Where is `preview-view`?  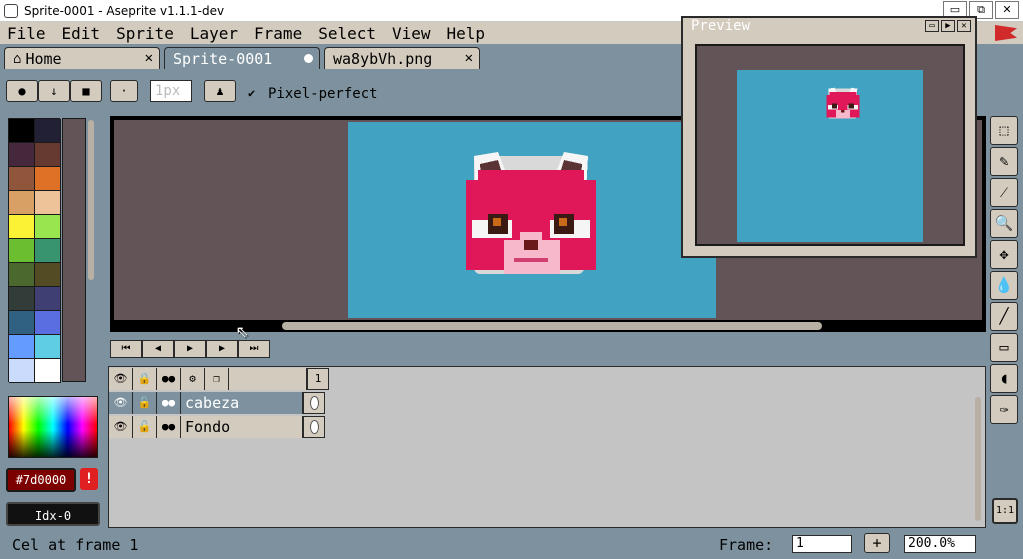
preview-view is located at coordinates (830, 145).